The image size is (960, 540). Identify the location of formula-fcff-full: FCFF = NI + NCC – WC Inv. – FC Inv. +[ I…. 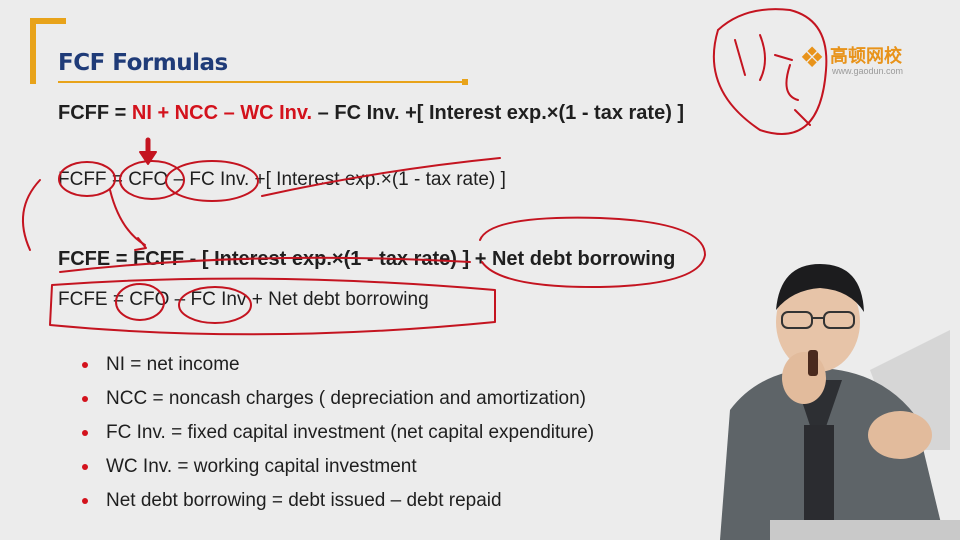
(371, 113).